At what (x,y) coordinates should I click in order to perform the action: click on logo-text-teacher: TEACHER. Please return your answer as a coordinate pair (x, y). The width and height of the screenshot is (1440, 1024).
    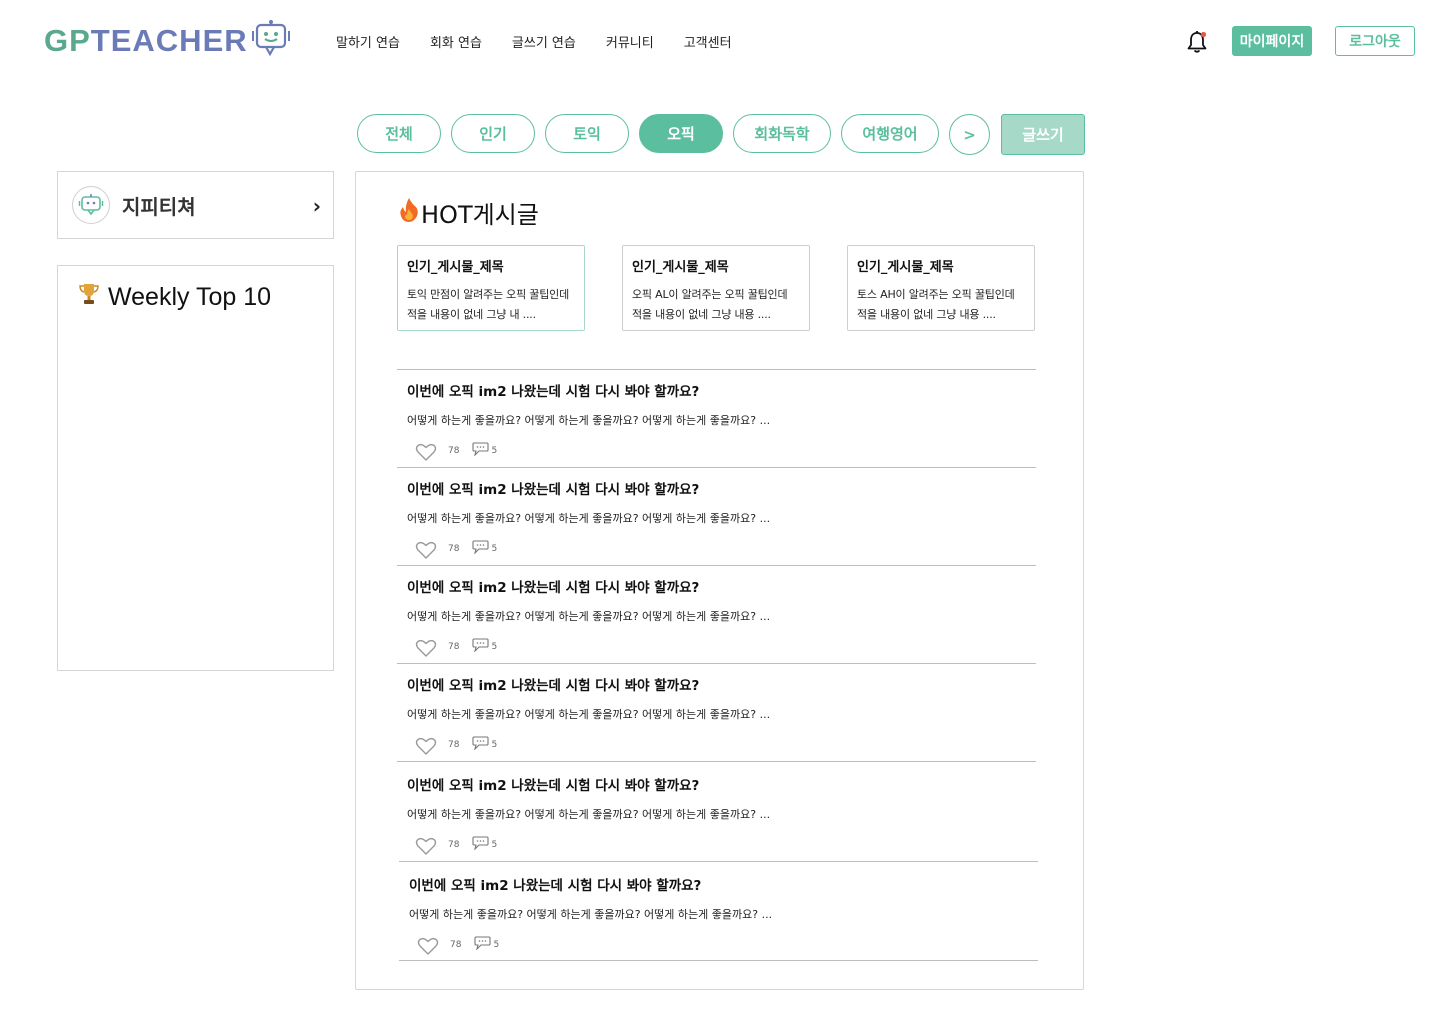
    Looking at the image, I should click on (169, 40).